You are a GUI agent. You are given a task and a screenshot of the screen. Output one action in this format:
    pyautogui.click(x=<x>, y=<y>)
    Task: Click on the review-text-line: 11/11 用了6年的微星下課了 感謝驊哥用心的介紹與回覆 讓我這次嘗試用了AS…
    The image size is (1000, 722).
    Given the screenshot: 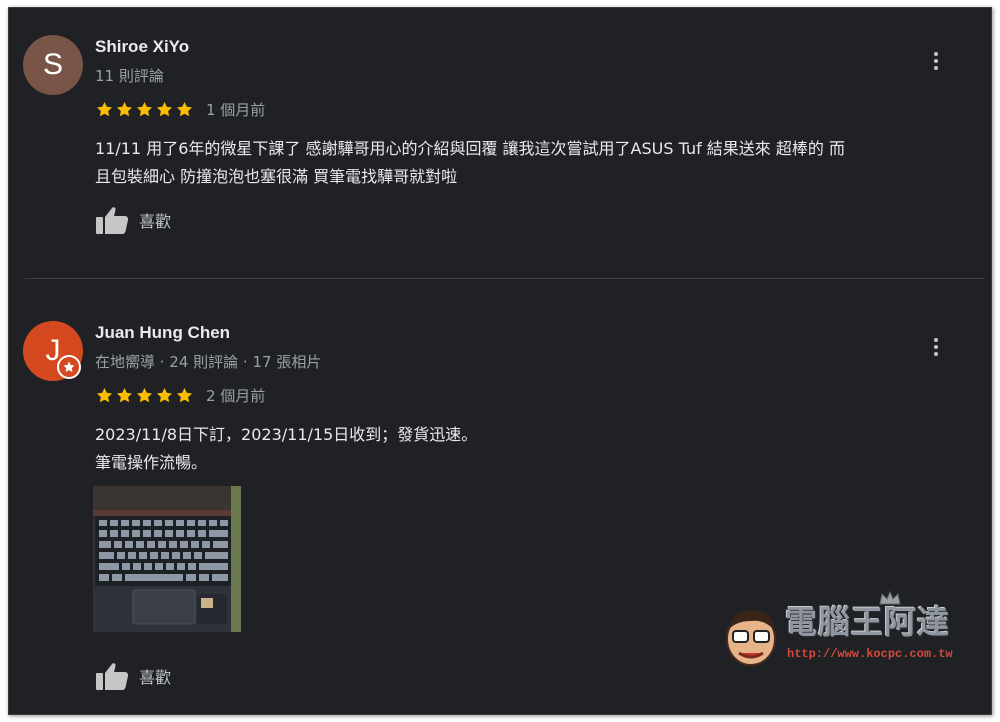 What is the action you would take?
    pyautogui.click(x=470, y=148)
    